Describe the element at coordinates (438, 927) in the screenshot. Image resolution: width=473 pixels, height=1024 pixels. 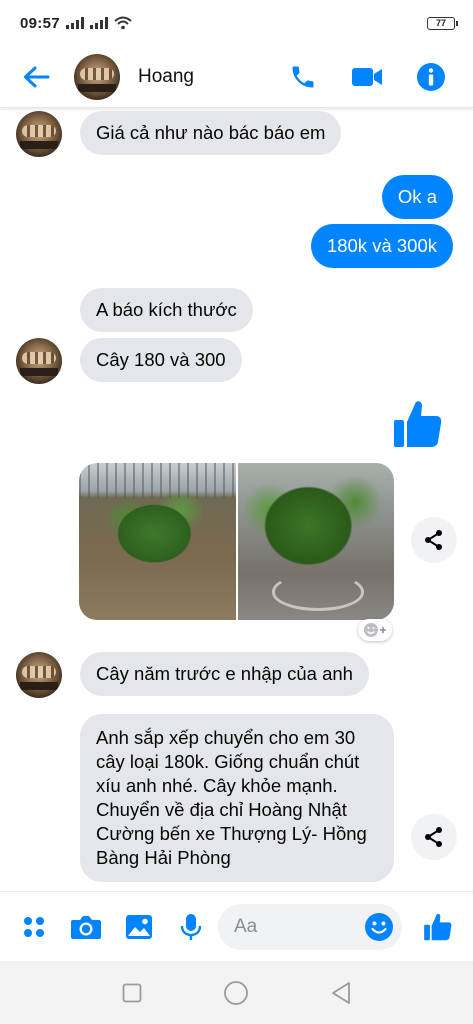
I see `like-icon` at that location.